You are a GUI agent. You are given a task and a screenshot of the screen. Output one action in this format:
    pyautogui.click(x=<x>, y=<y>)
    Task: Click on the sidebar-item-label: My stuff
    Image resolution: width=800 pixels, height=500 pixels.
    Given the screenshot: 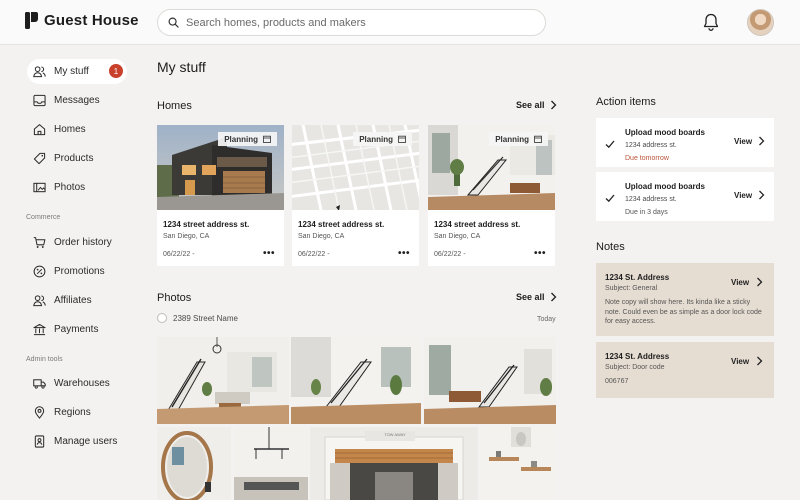 What is the action you would take?
    pyautogui.click(x=71, y=71)
    